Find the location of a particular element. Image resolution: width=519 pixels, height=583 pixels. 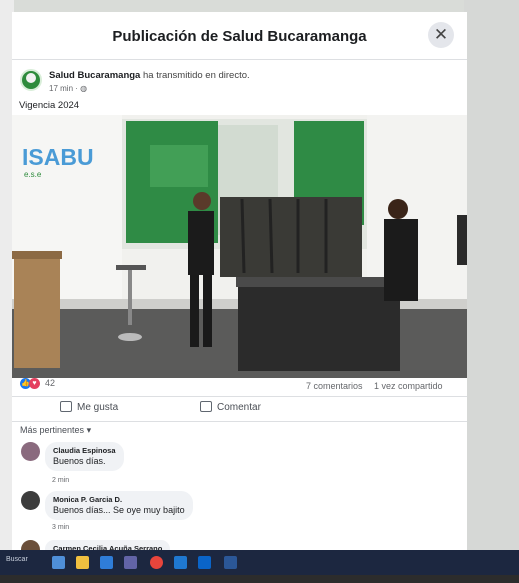

reactions-row: 👍 ♥ 42 7 comentarios 1 vez compartido is located at coordinates (240, 385).